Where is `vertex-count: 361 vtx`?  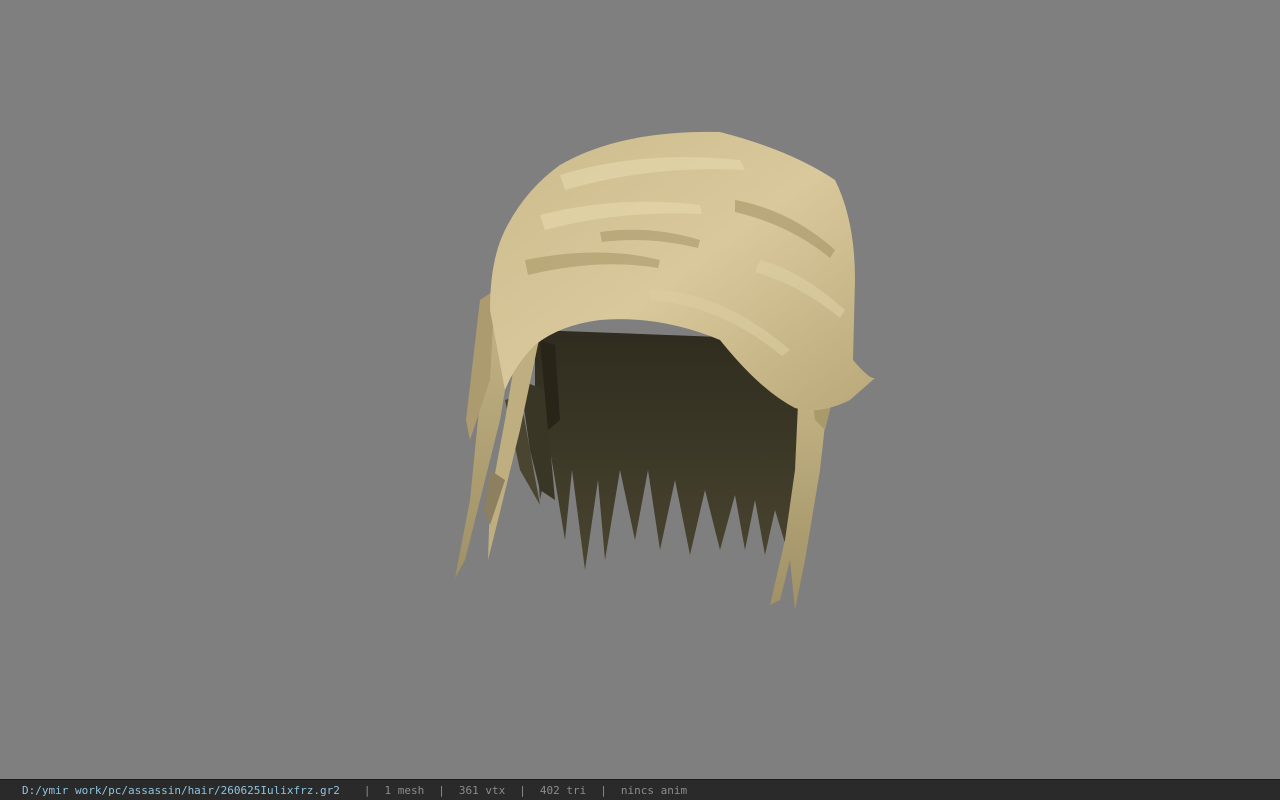 vertex-count: 361 vtx is located at coordinates (482, 790).